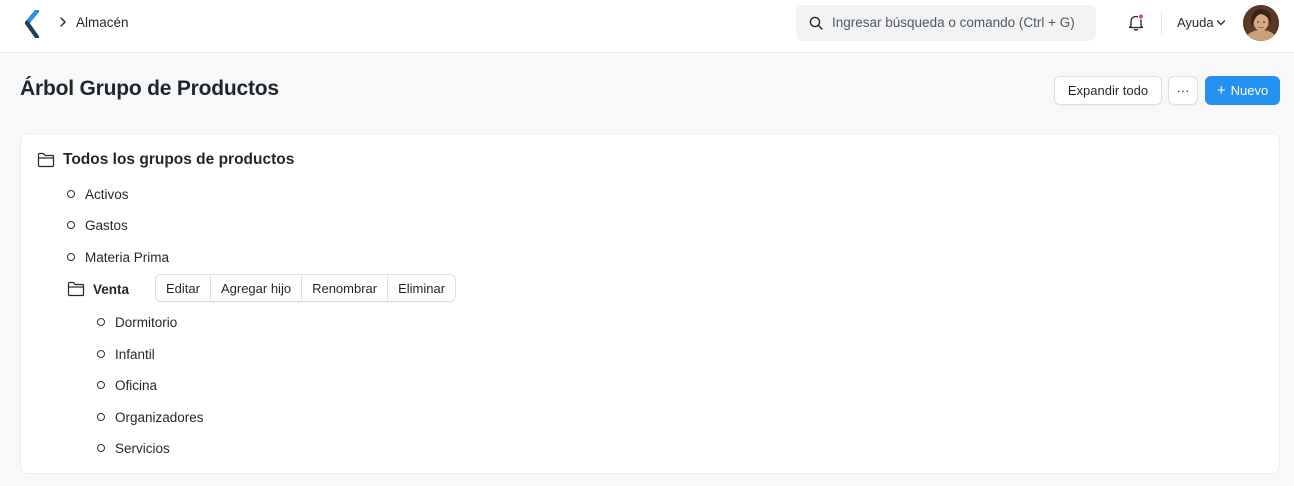 The width and height of the screenshot is (1294, 486). I want to click on new-button-label: Nuevo, so click(1249, 90).